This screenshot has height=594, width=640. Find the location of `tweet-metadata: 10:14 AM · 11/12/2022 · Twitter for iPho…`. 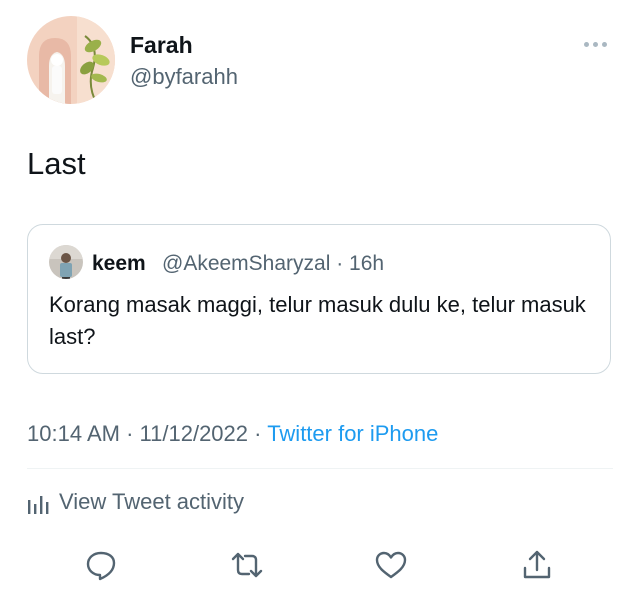

tweet-metadata: 10:14 AM · 11/12/2022 · Twitter for iPho… is located at coordinates (232, 434).